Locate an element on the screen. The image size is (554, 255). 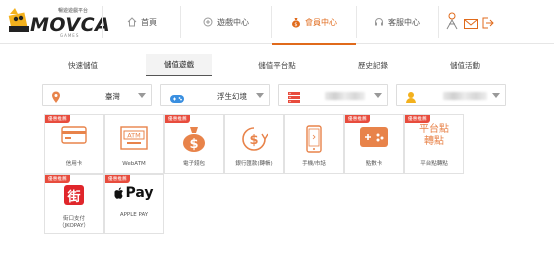
region-select-value: 臺灣 is located at coordinates (112, 96).